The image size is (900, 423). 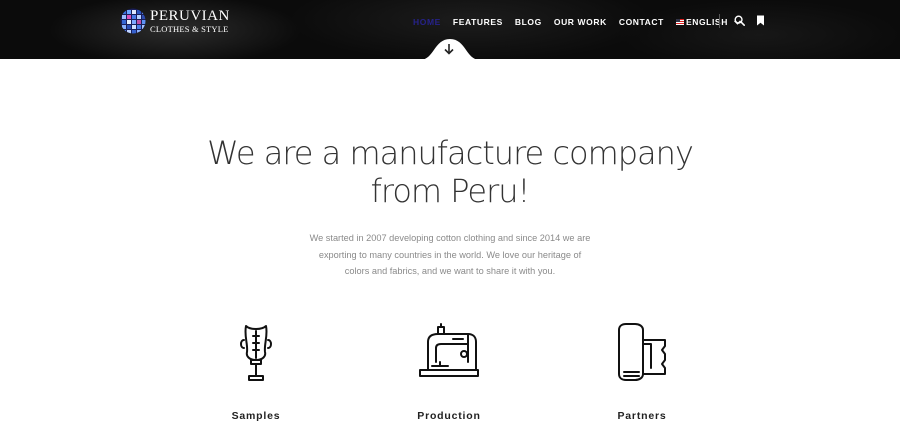 I want to click on logo-text: PERUVIAN CLOTHES & STYLE, so click(x=190, y=20).